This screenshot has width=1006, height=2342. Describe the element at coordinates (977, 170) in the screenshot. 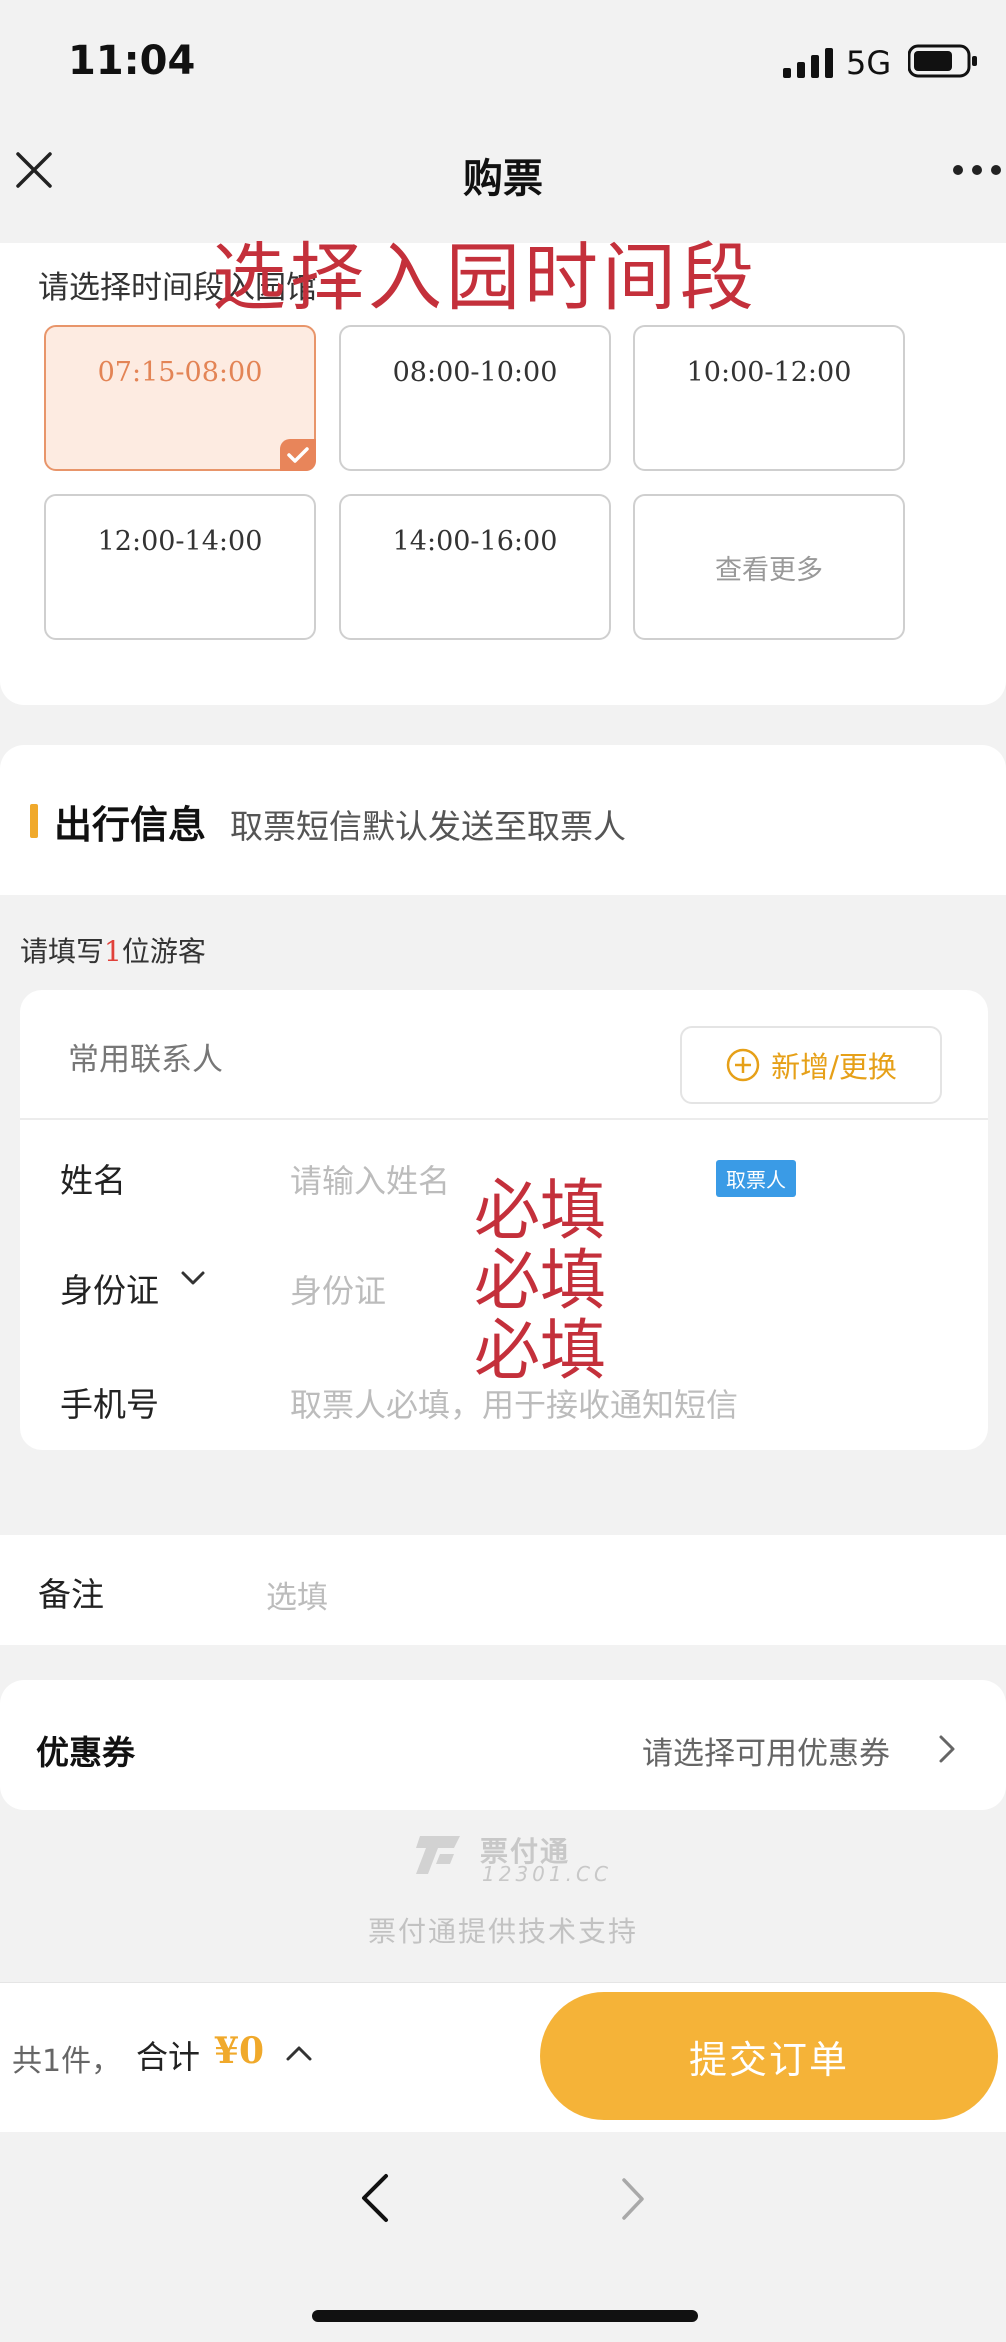

I see `more-options-icon` at that location.